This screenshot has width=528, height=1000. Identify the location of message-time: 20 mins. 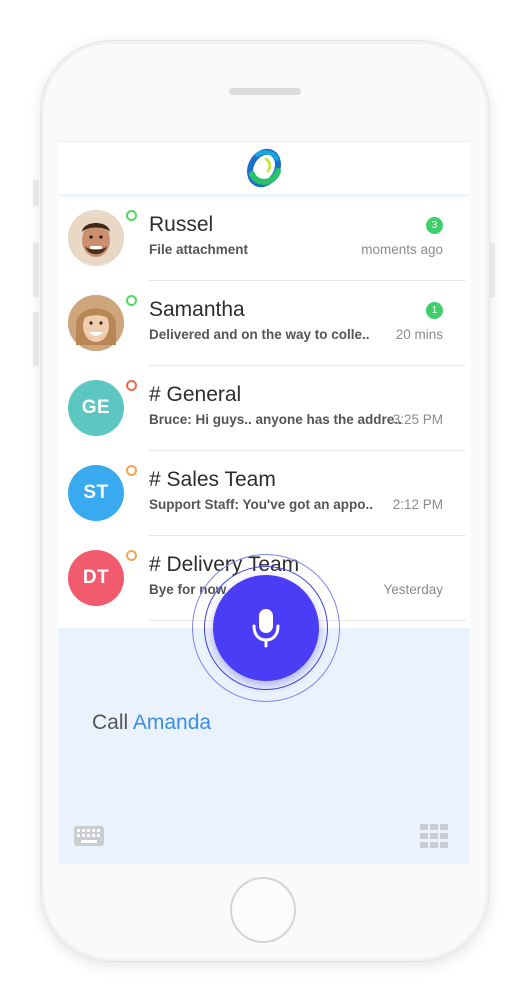
(419, 334).